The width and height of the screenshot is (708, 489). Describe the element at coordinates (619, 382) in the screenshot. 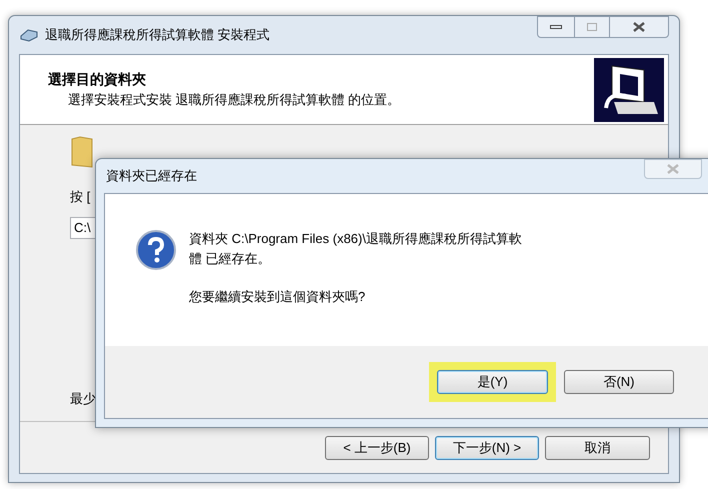

I see `dialog-button: 否(N)` at that location.